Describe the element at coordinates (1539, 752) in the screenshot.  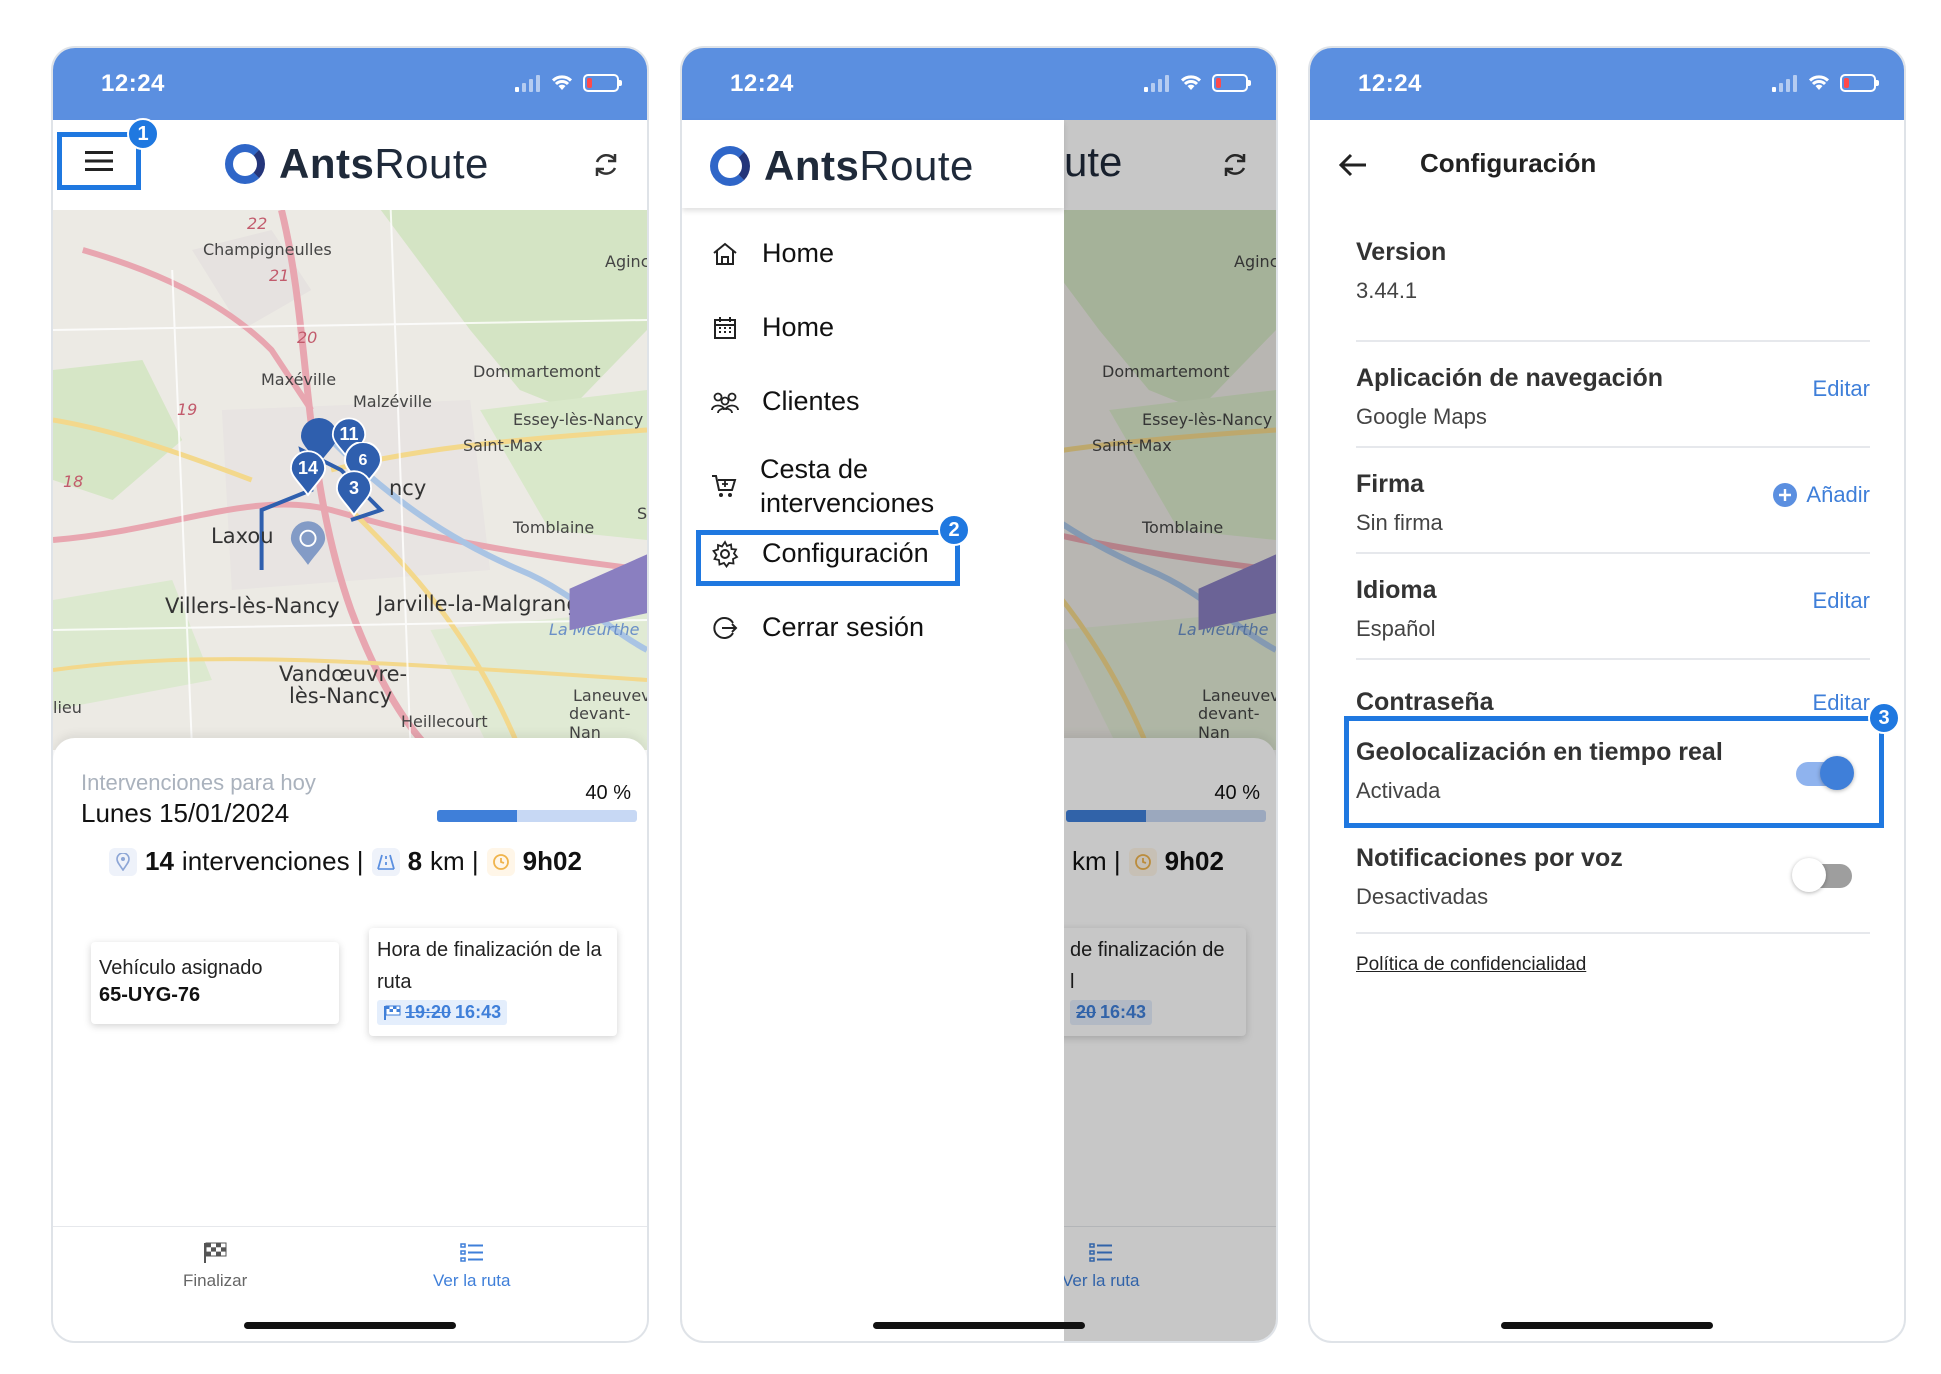
I see `geolocation-label: Geolocalización en tiempo real` at that location.